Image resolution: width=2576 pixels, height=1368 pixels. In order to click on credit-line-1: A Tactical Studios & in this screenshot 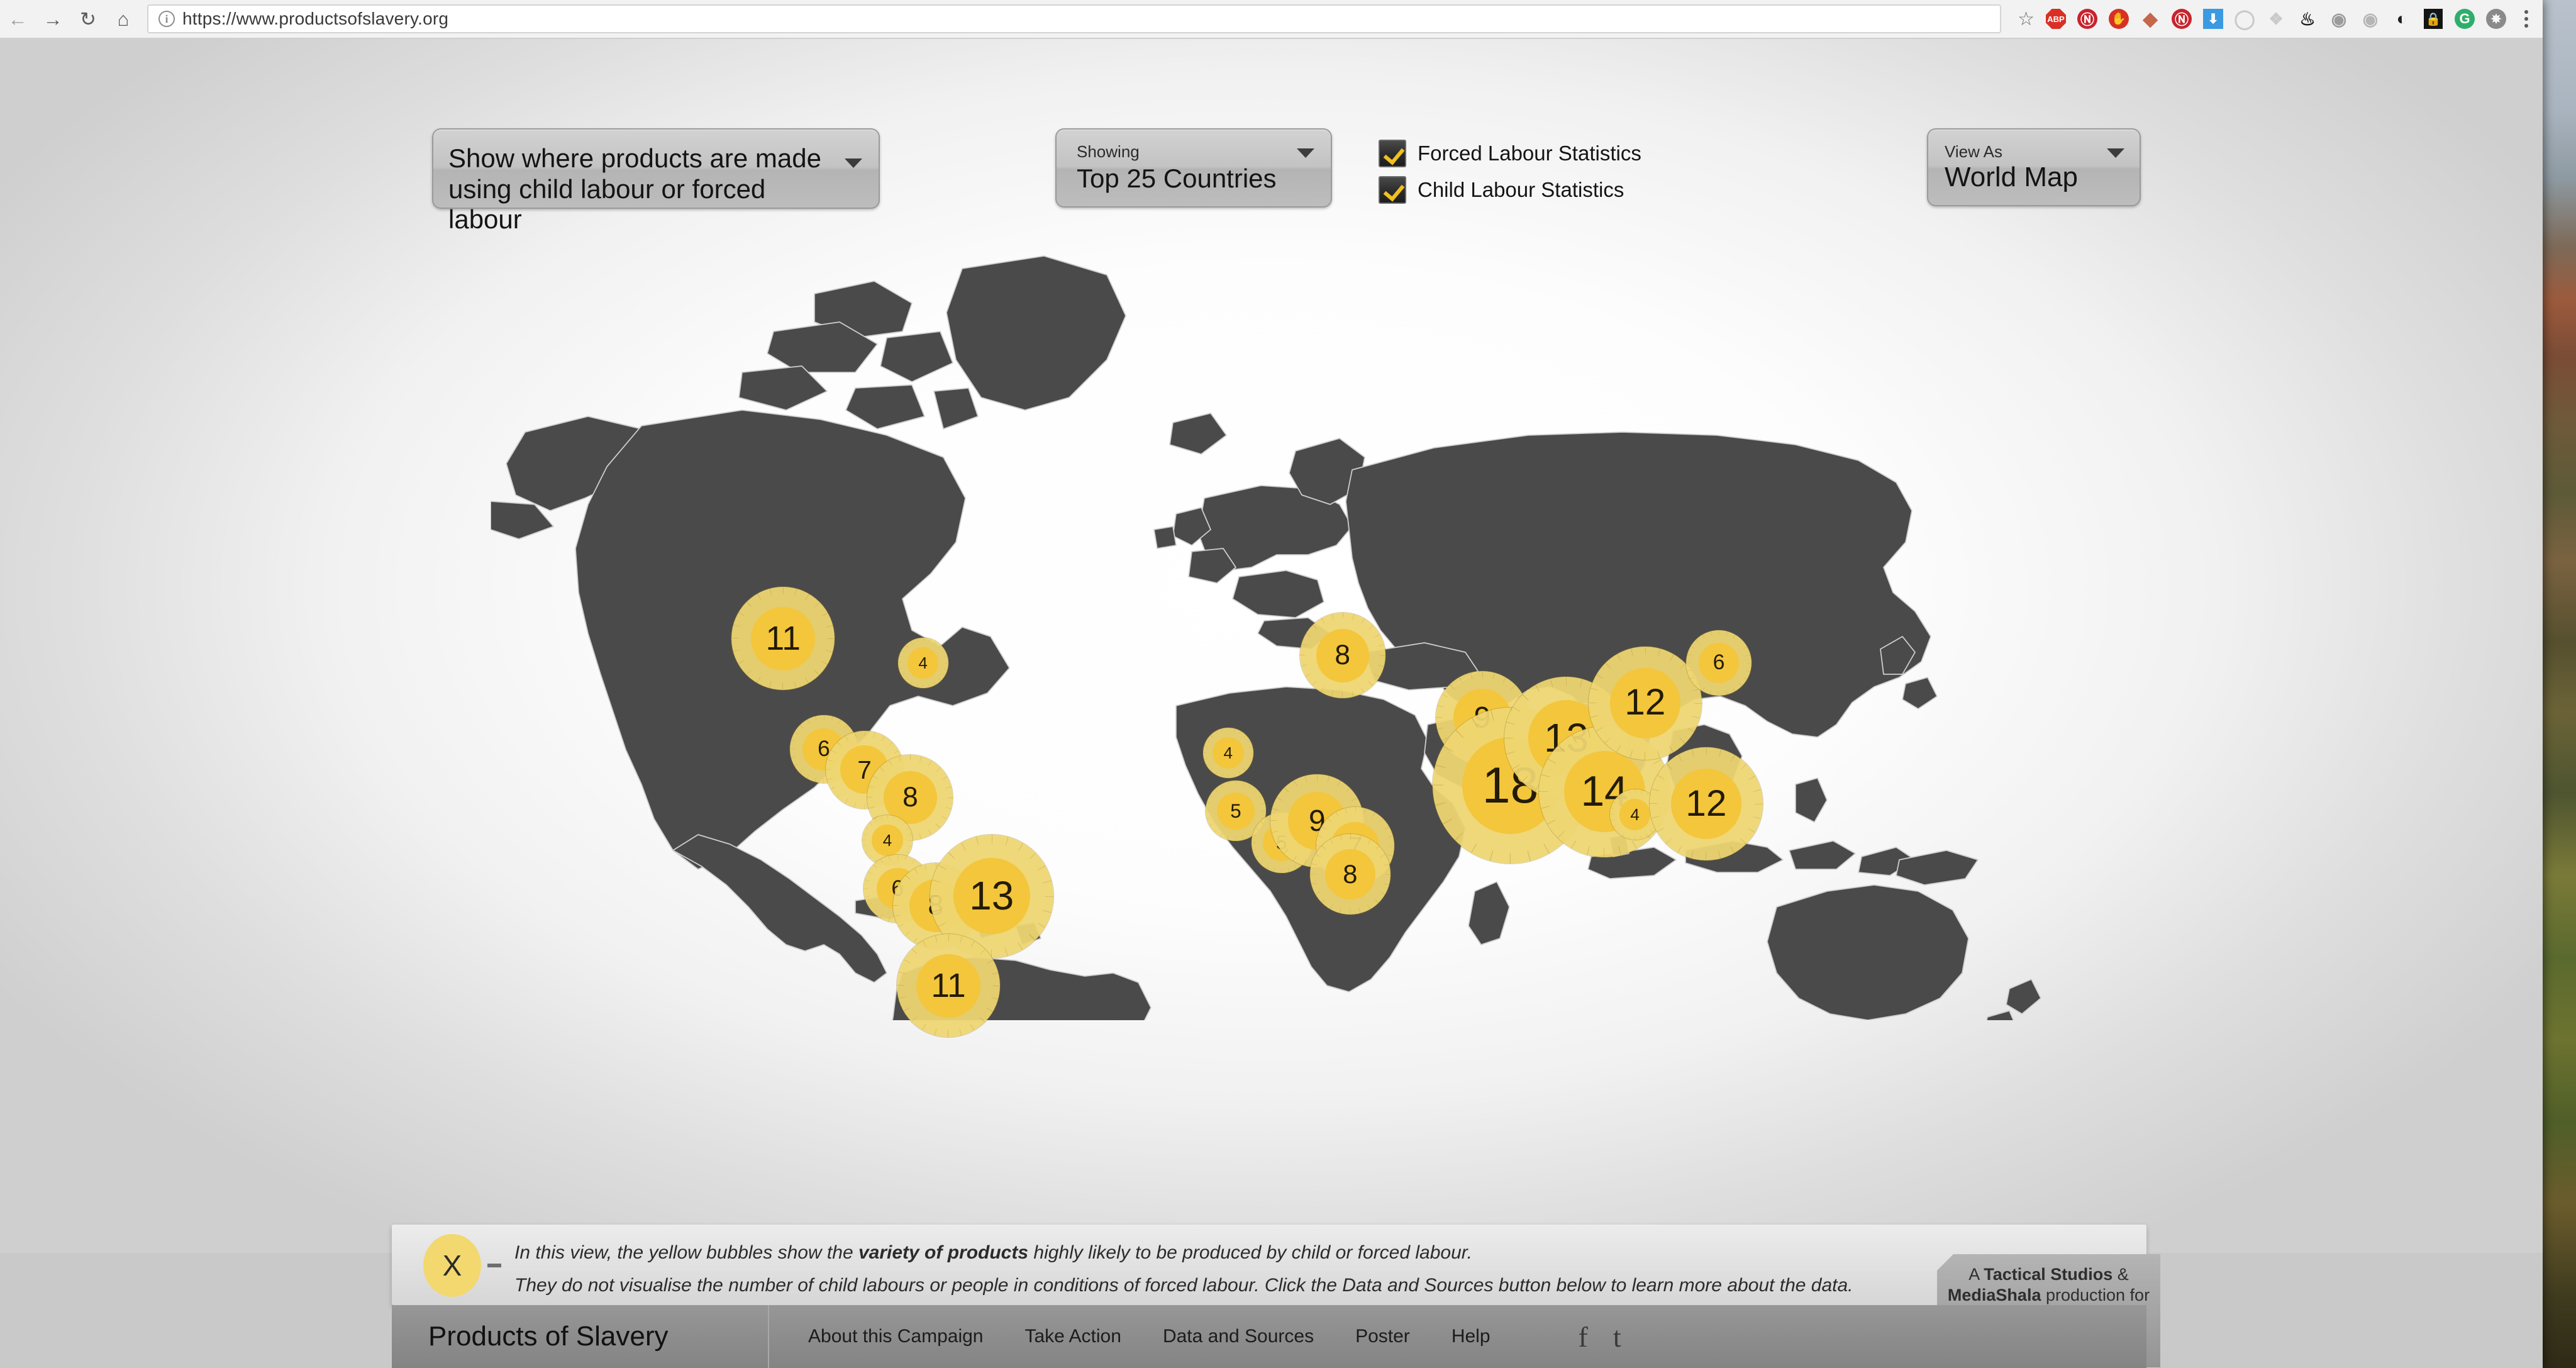, I will do `click(2048, 1274)`.